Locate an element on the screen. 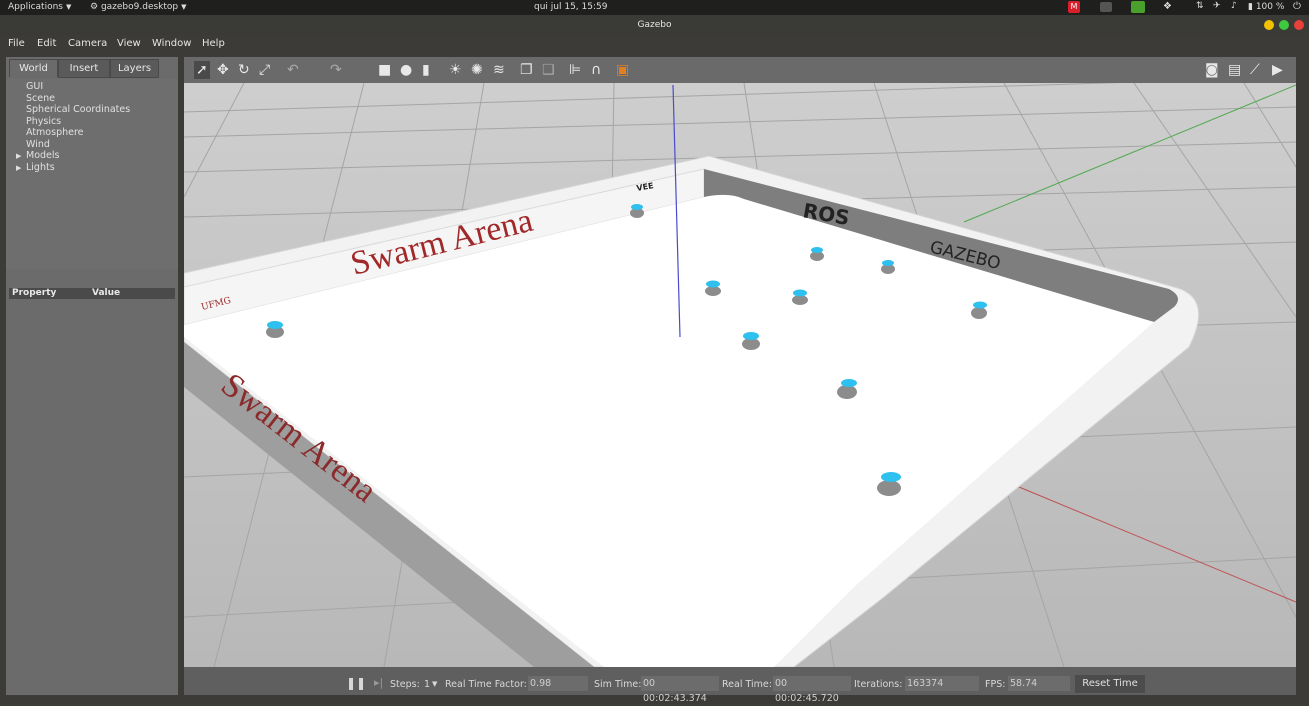 The image size is (1309, 706). iterations-value: 163374 is located at coordinates (942, 683).